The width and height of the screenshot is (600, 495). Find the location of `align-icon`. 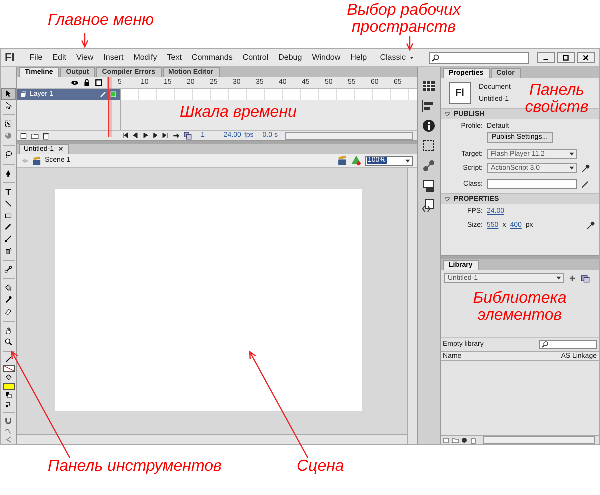

align-icon is located at coordinates (429, 106).